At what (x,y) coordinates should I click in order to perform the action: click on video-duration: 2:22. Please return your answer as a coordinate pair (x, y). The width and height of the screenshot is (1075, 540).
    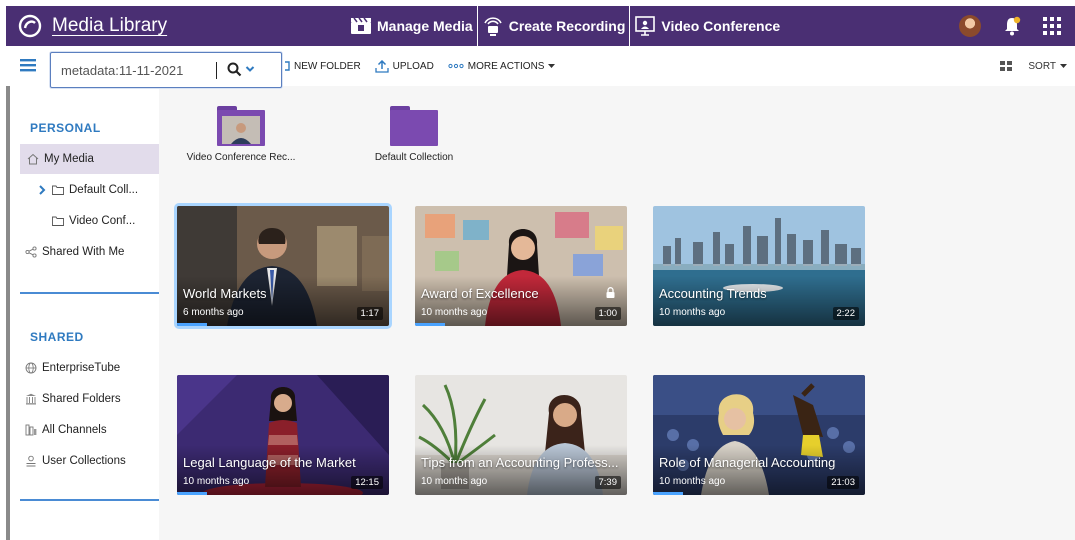
    Looking at the image, I should click on (845, 313).